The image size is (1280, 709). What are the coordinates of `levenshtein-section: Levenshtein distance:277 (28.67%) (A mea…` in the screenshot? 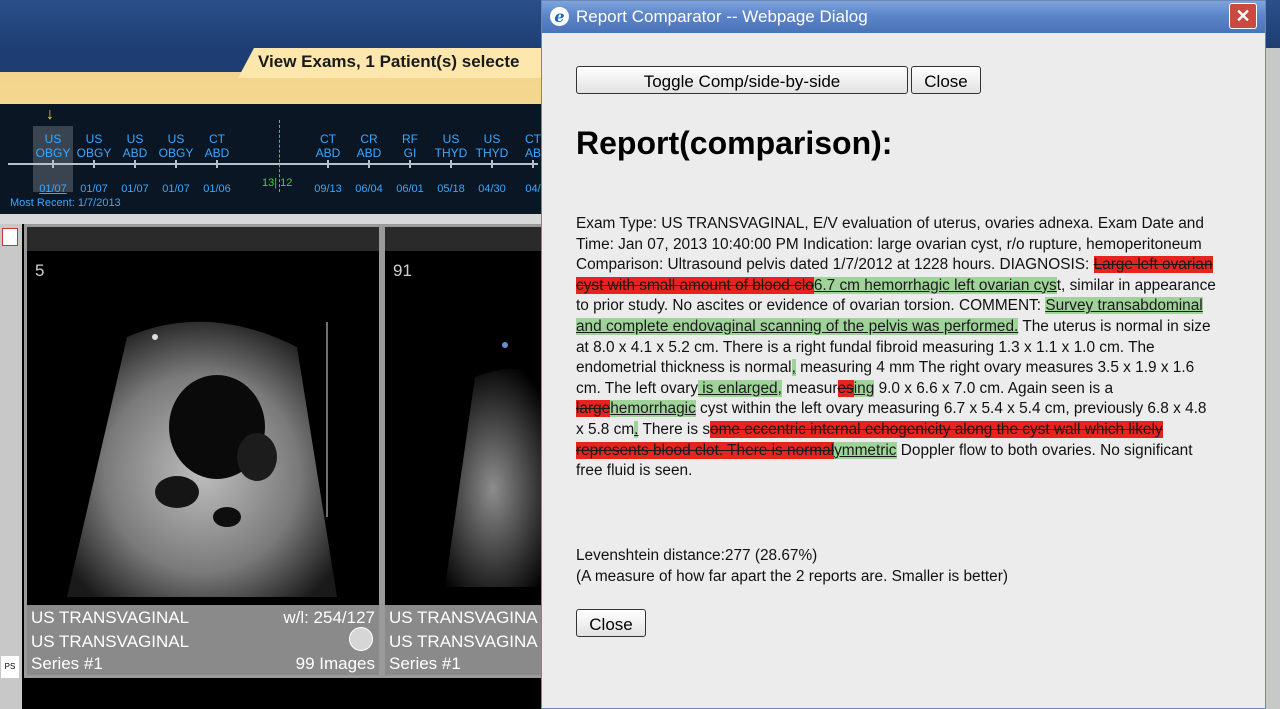 It's located at (906, 566).